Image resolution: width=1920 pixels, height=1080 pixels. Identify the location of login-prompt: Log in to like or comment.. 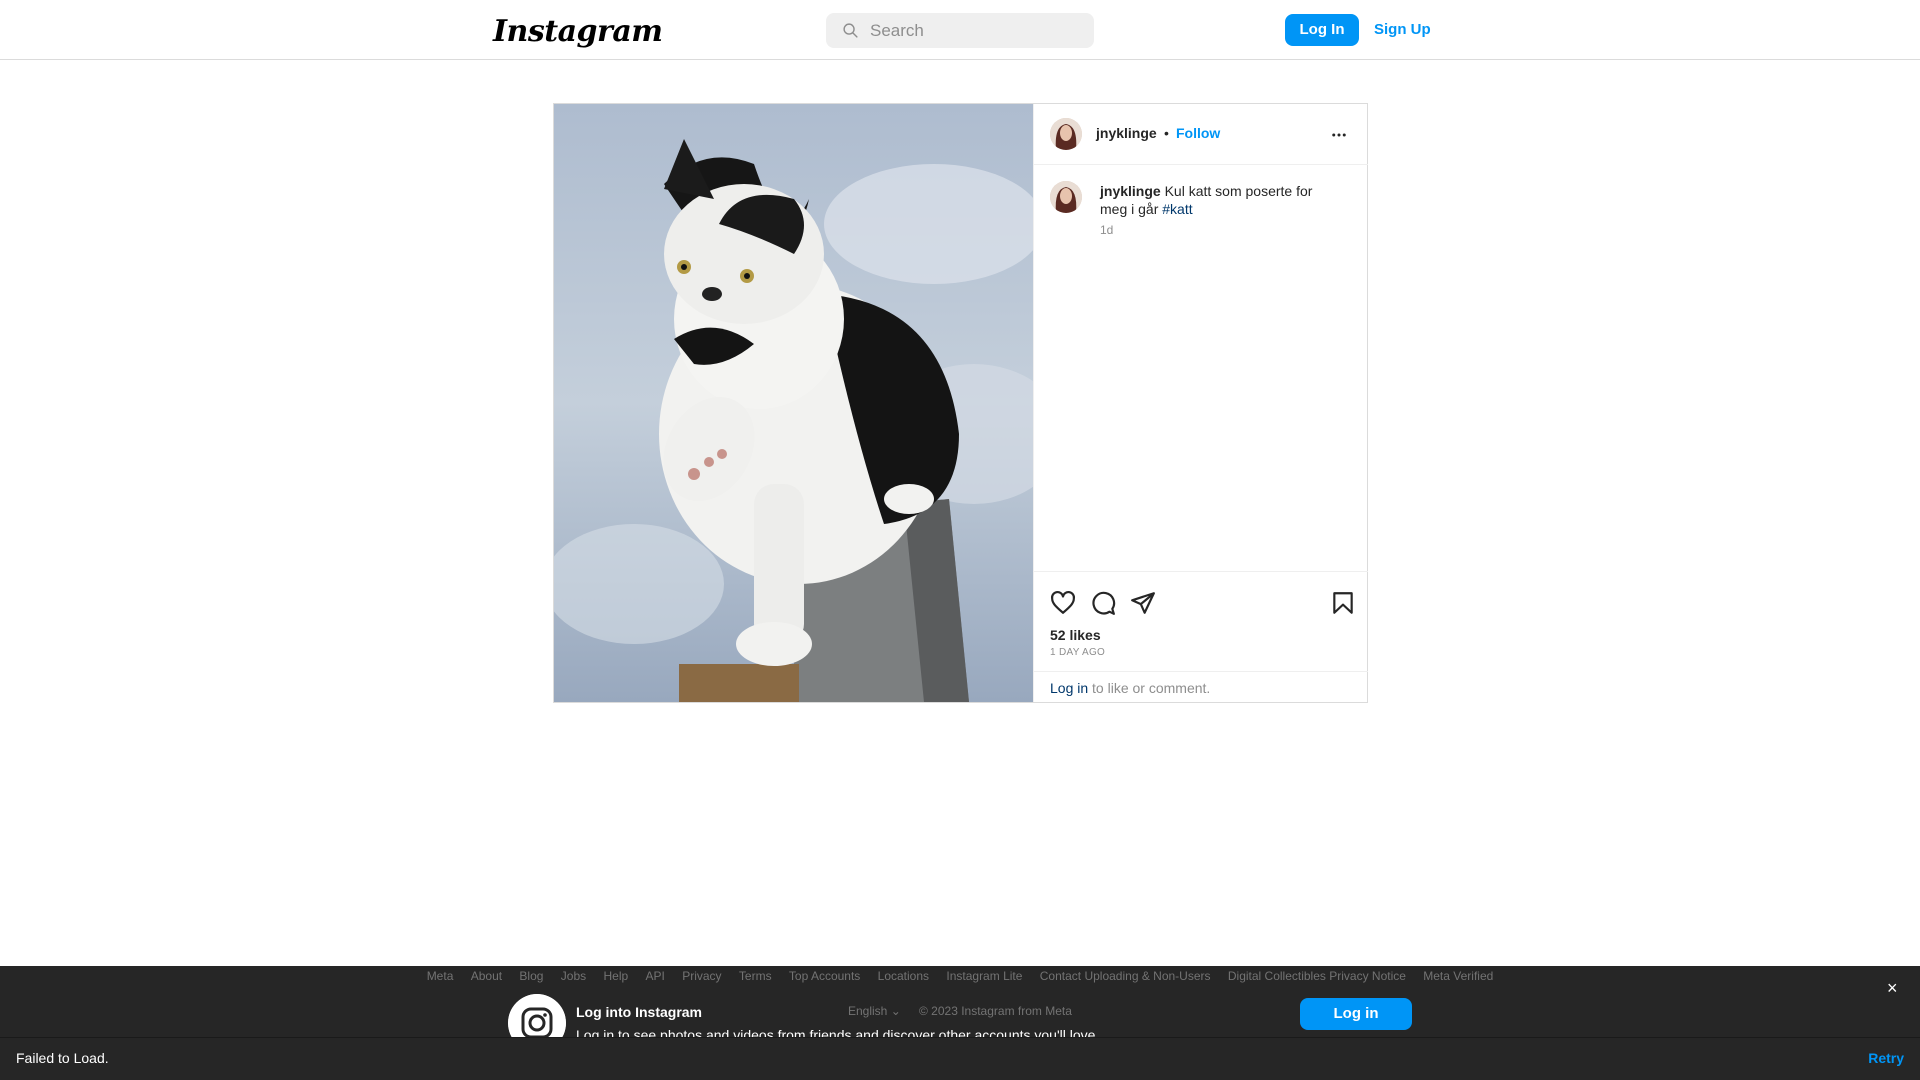
(1201, 686).